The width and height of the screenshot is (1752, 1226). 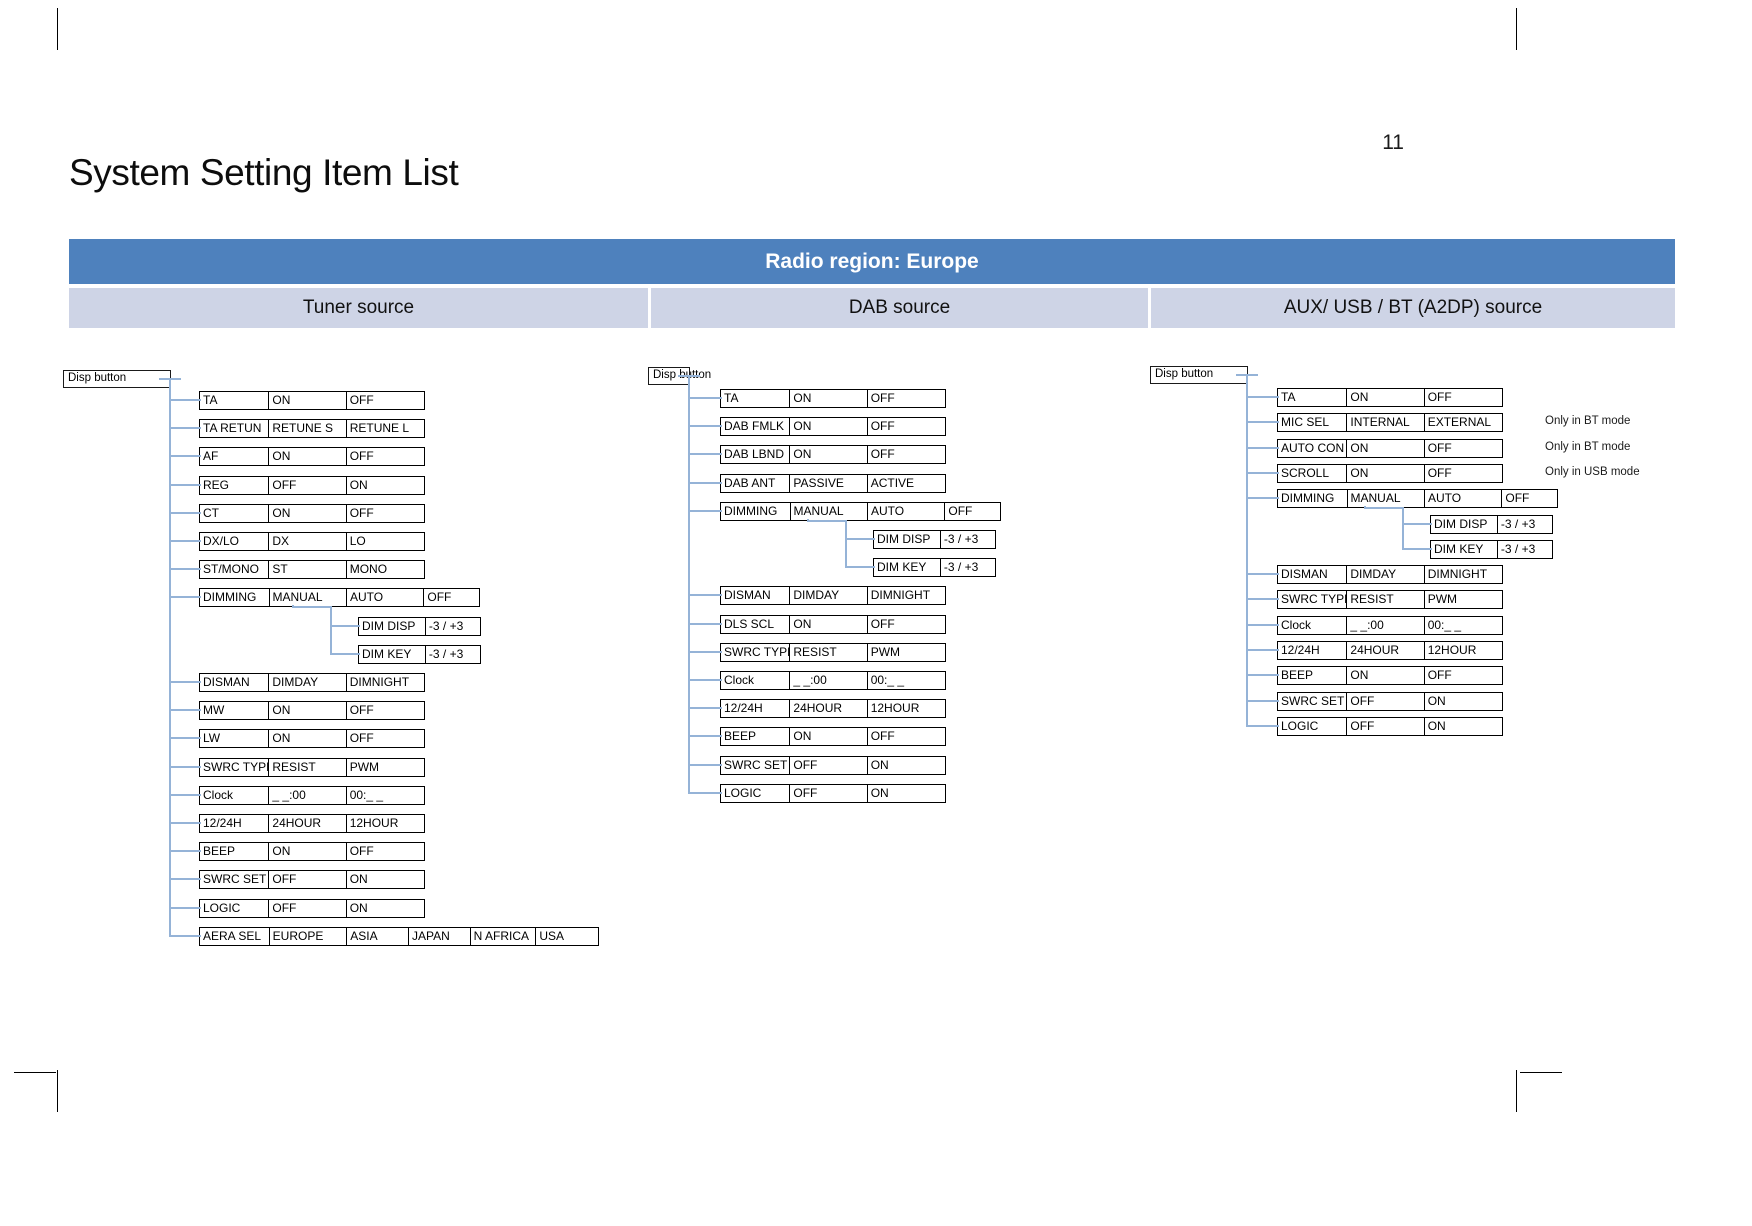 What do you see at coordinates (1516, 29) in the screenshot?
I see `crop-mark-top-right` at bounding box center [1516, 29].